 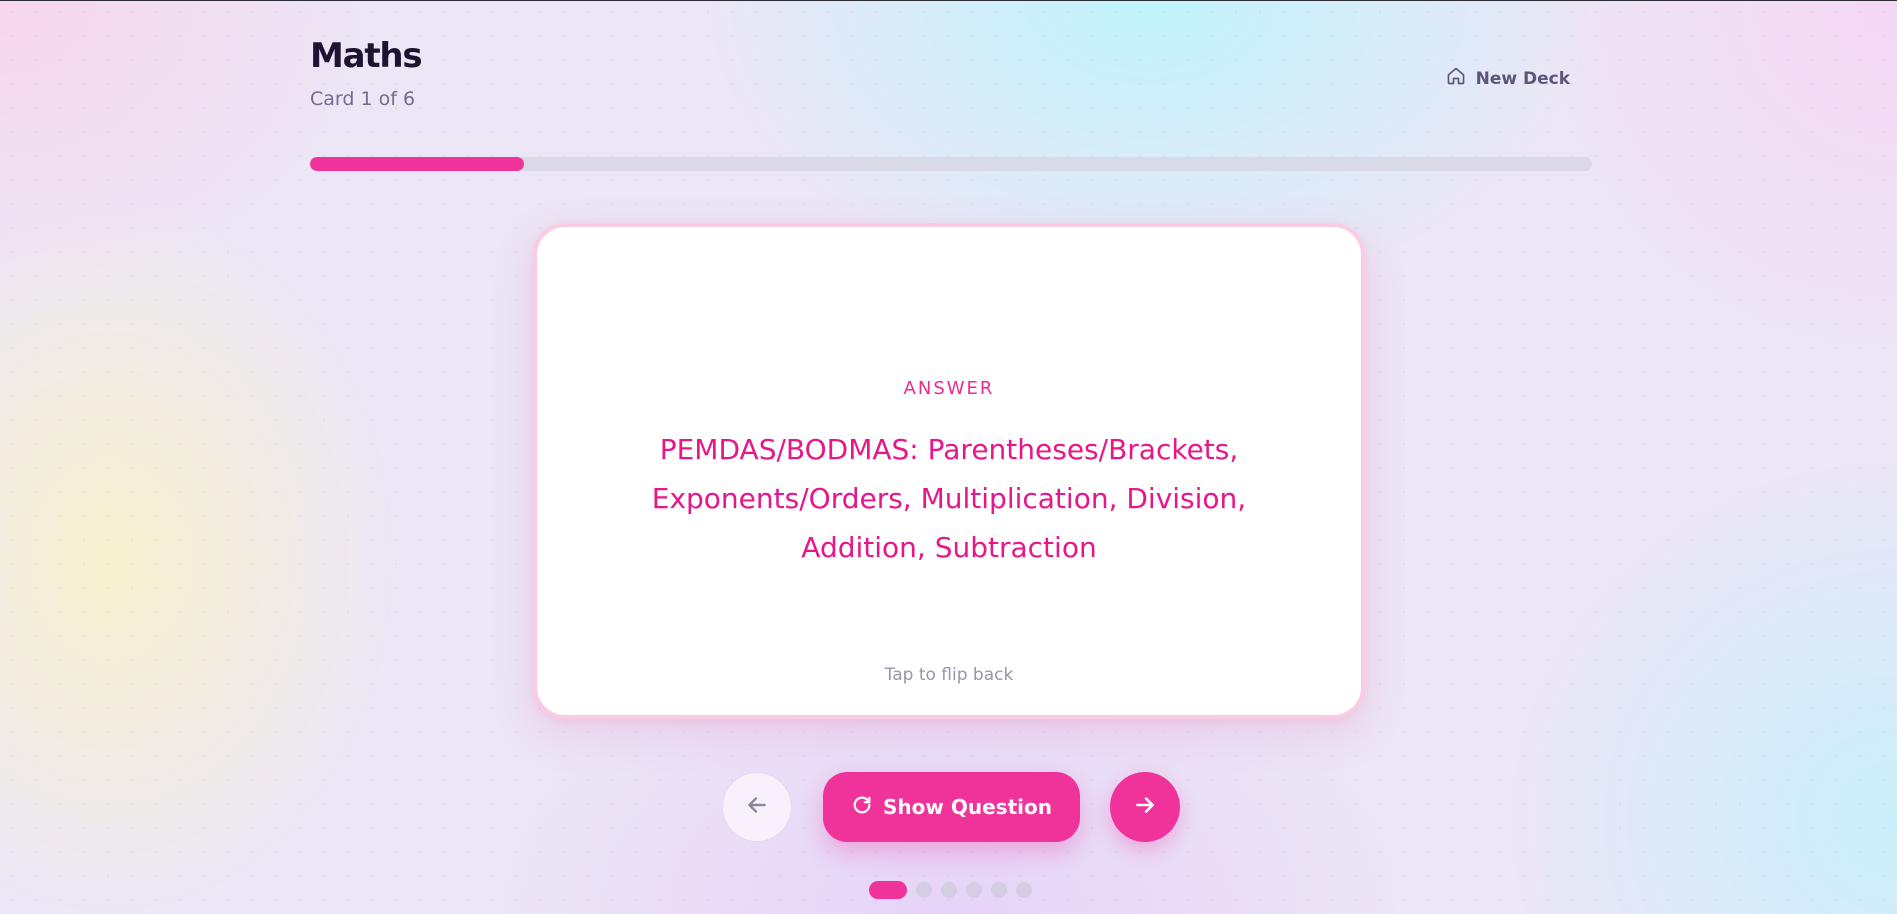 I want to click on deck-title: Maths, so click(x=366, y=56).